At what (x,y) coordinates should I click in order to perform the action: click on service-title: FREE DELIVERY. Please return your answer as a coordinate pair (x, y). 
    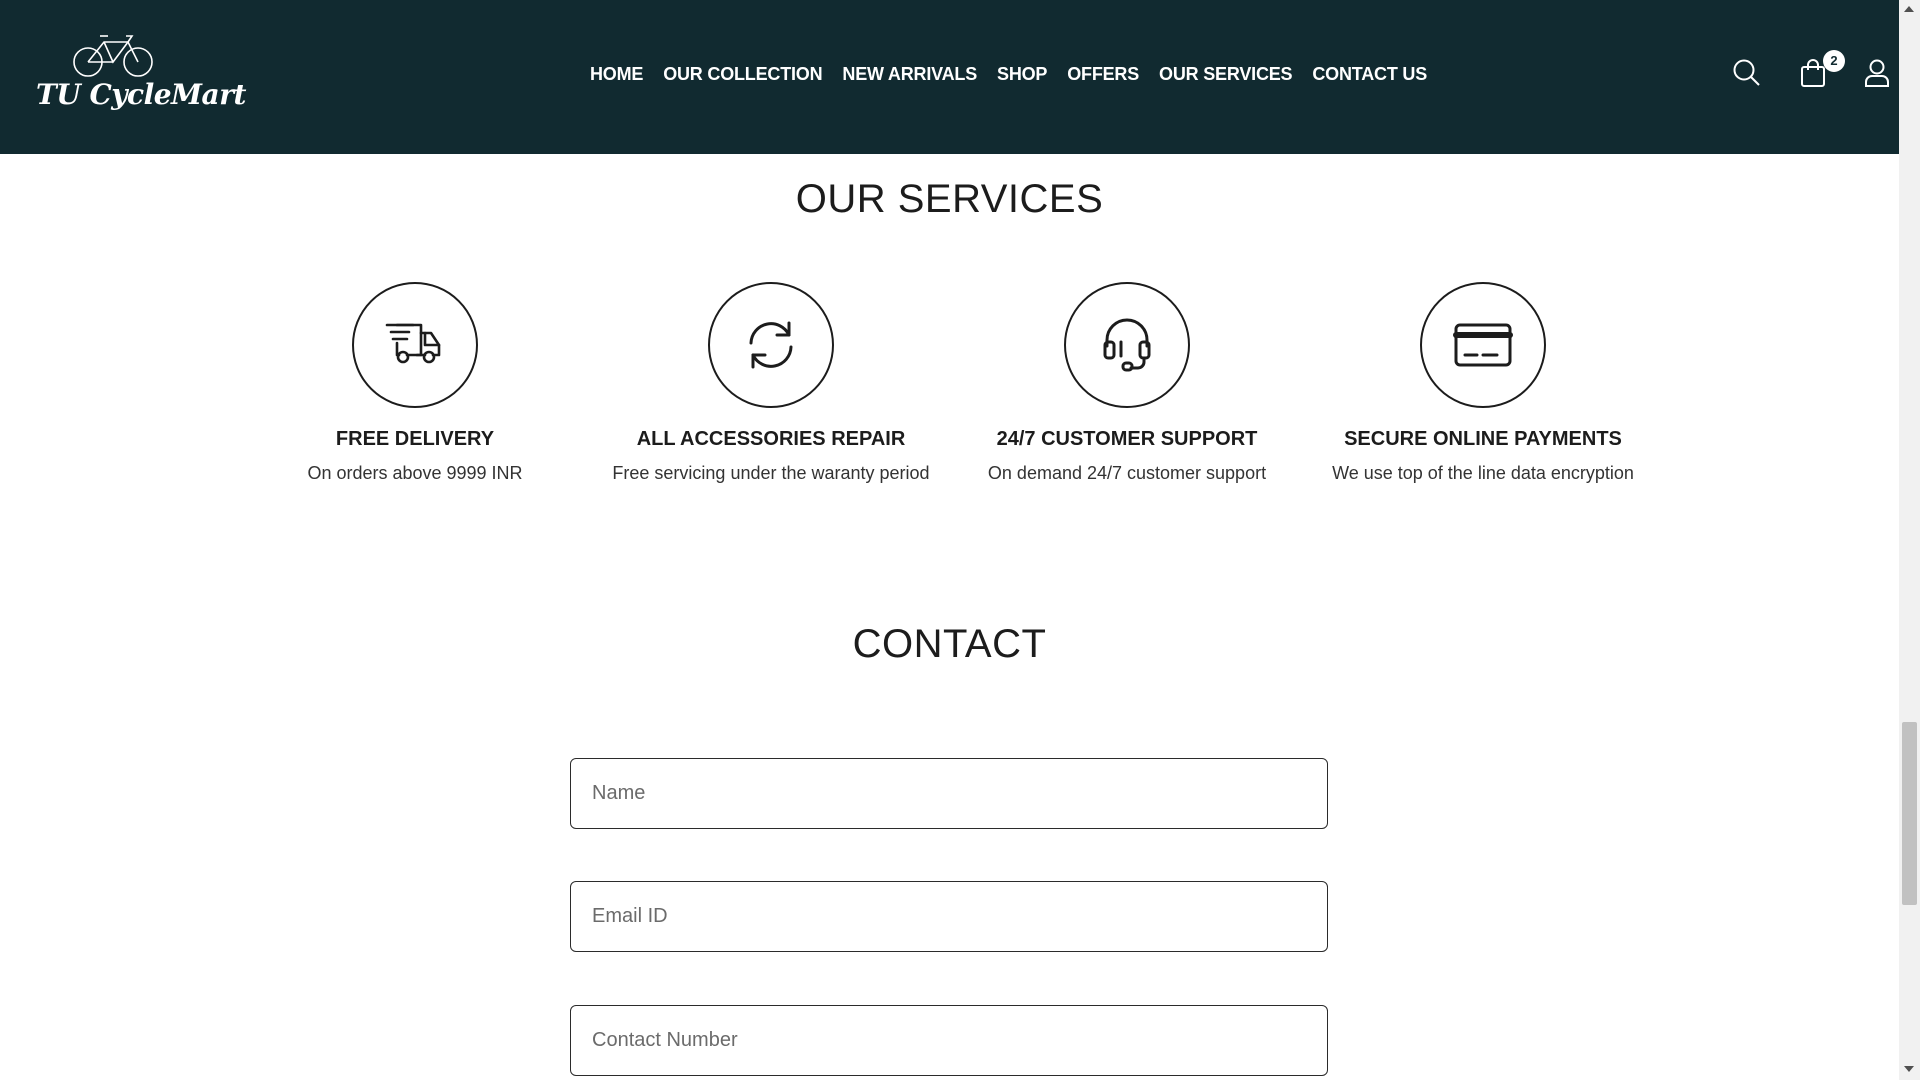
    Looking at the image, I should click on (415, 439).